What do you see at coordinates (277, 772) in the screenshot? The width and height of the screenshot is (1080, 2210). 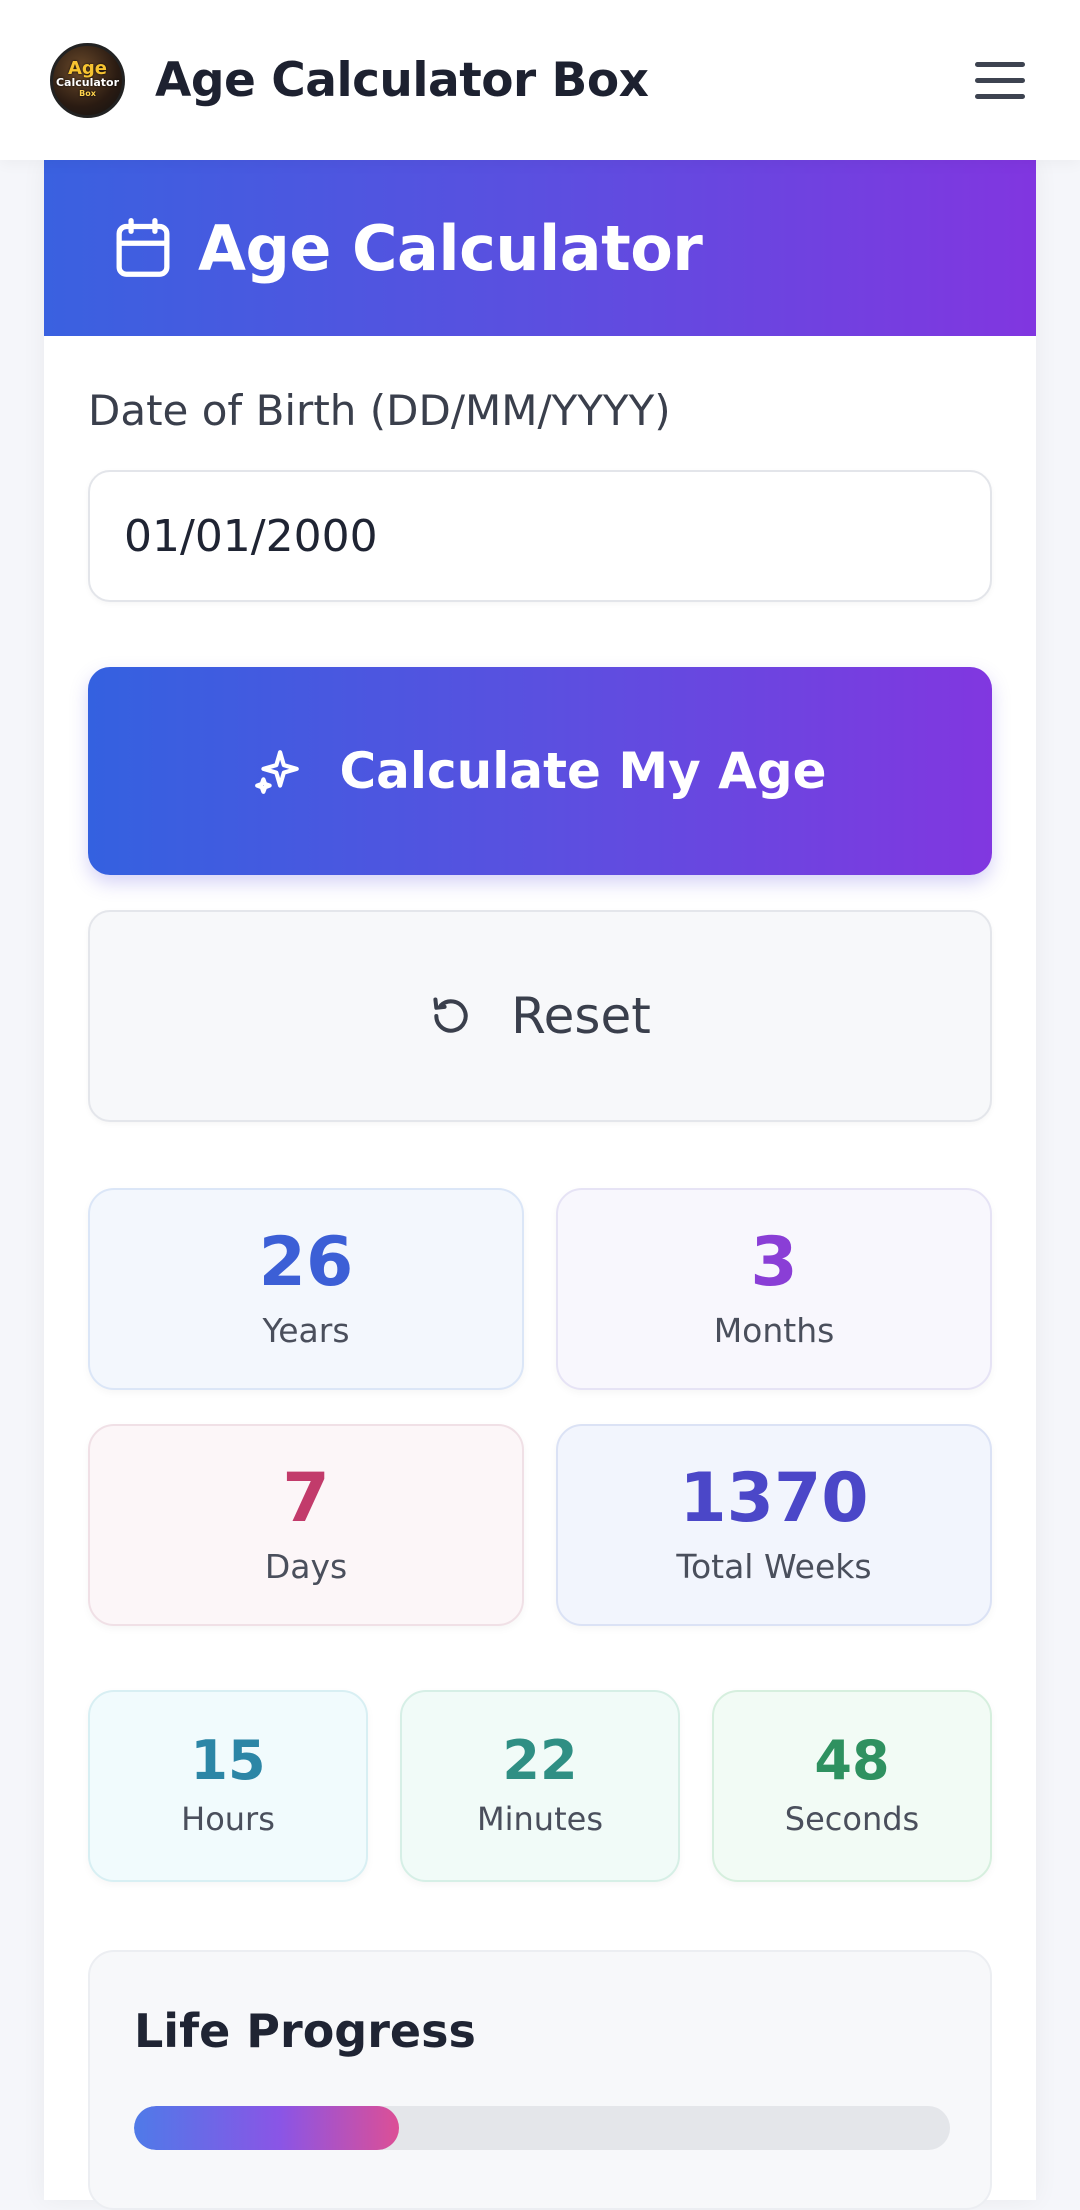 I see `sparkle-icon` at bounding box center [277, 772].